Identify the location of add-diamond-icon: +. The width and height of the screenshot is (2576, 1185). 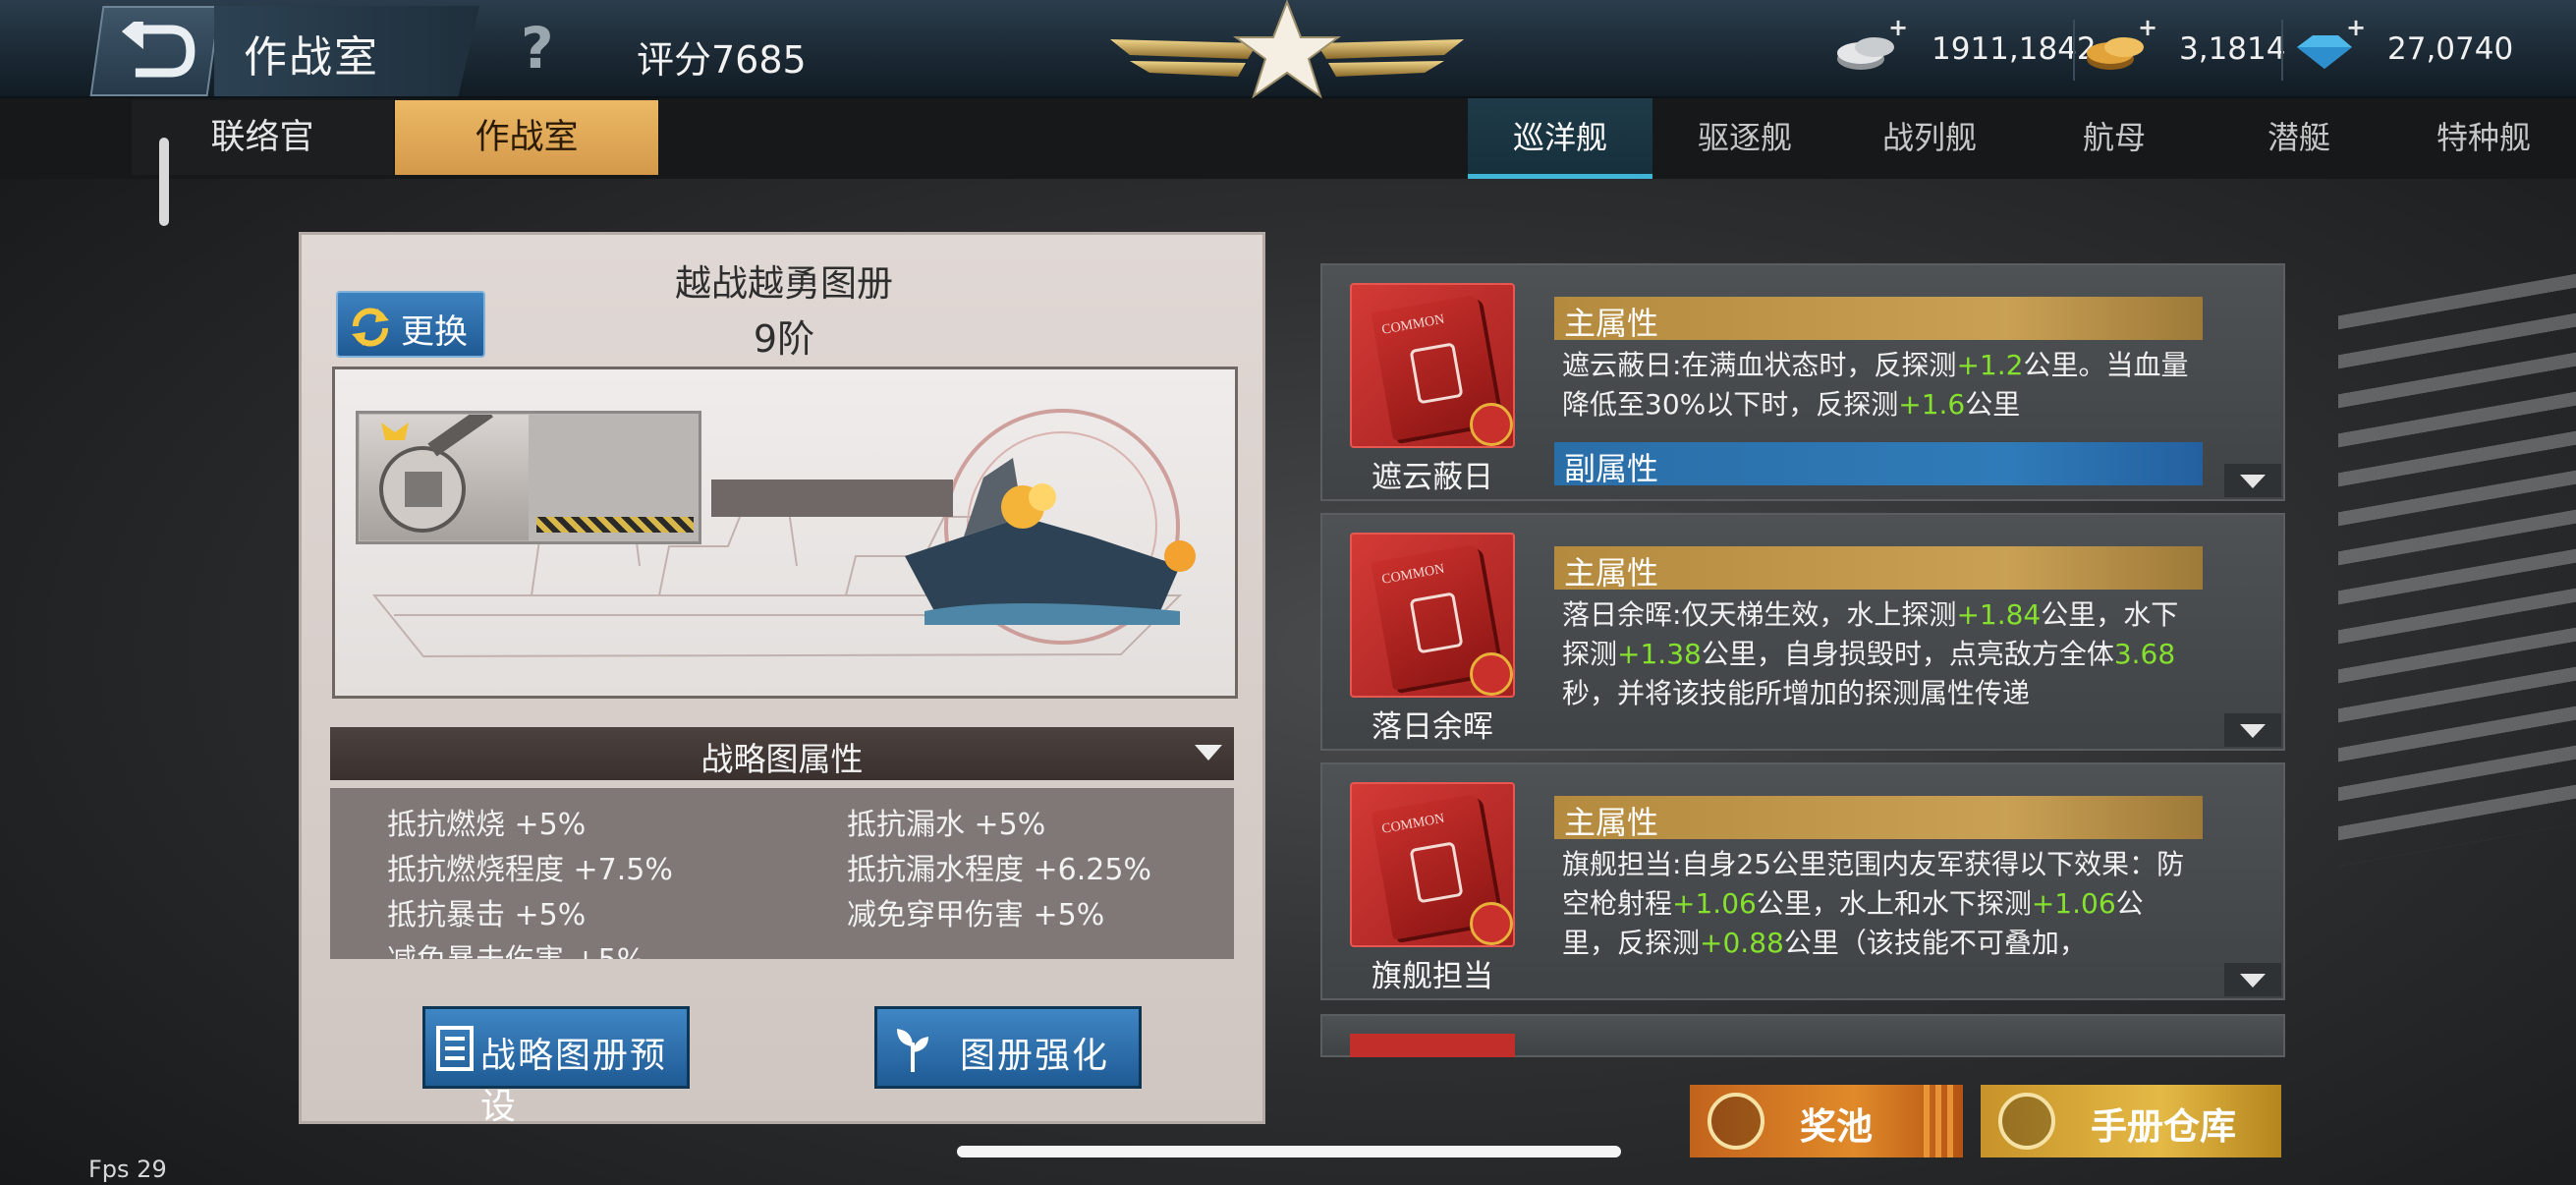
(2356, 28).